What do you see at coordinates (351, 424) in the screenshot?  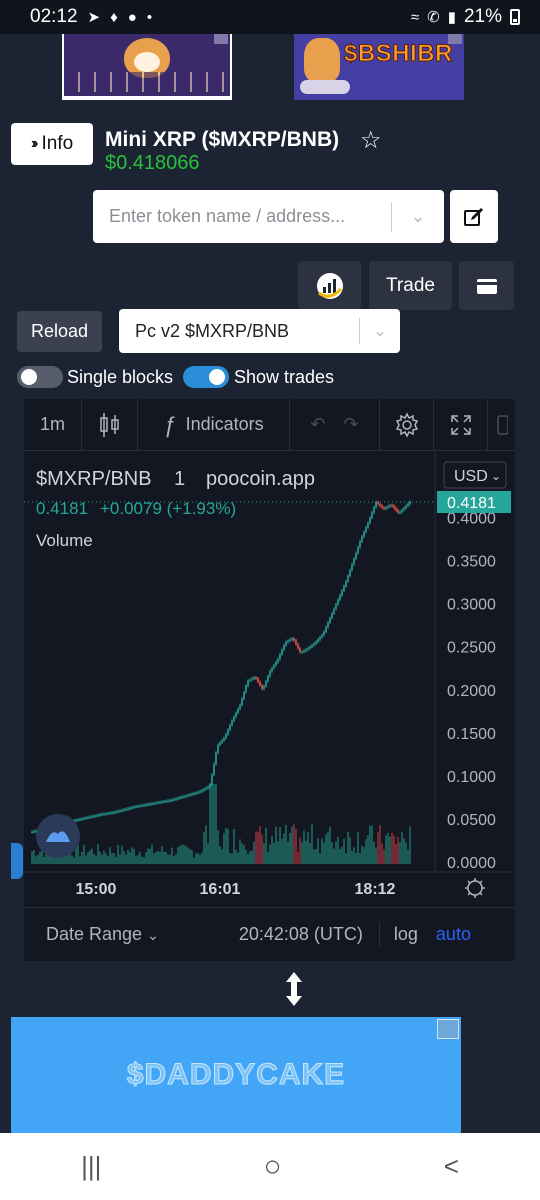 I see `redo-icon: ↷` at bounding box center [351, 424].